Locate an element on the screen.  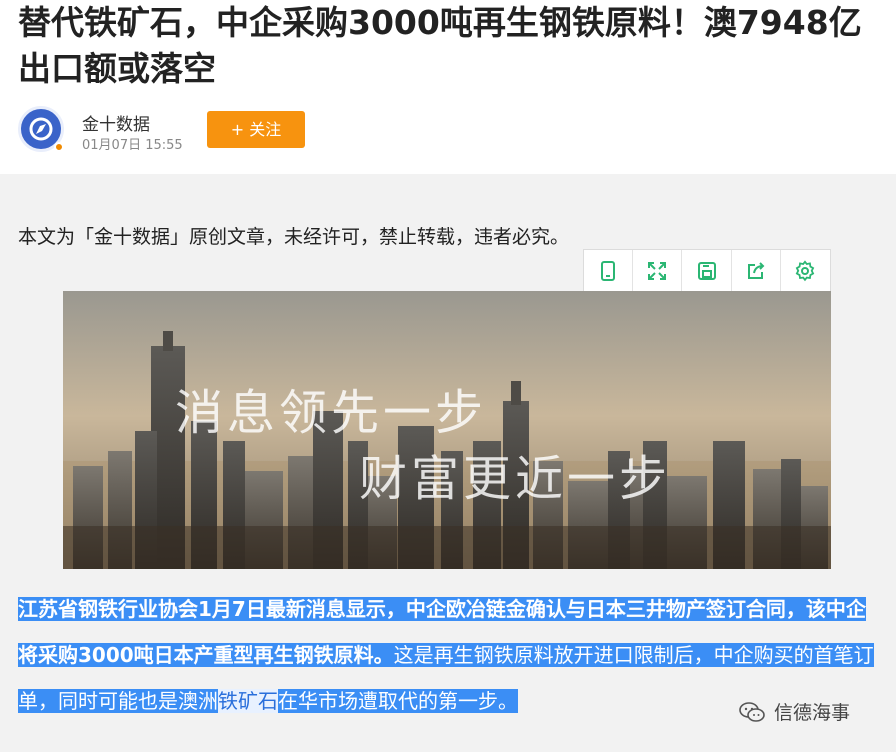
reader-toolbar is located at coordinates (707, 271).